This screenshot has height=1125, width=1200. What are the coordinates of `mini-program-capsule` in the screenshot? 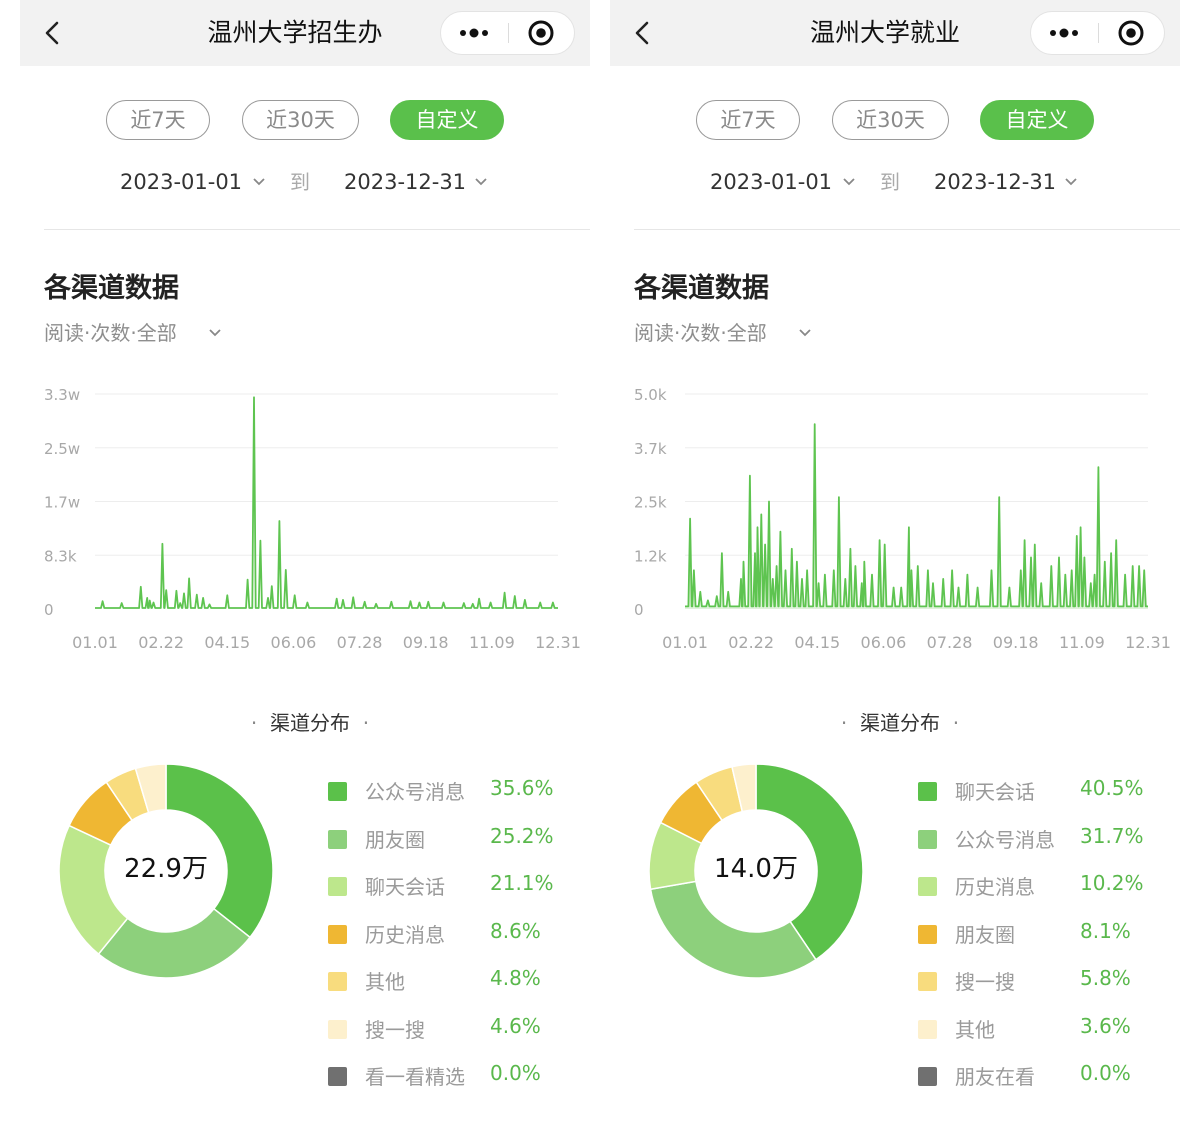 It's located at (507, 33).